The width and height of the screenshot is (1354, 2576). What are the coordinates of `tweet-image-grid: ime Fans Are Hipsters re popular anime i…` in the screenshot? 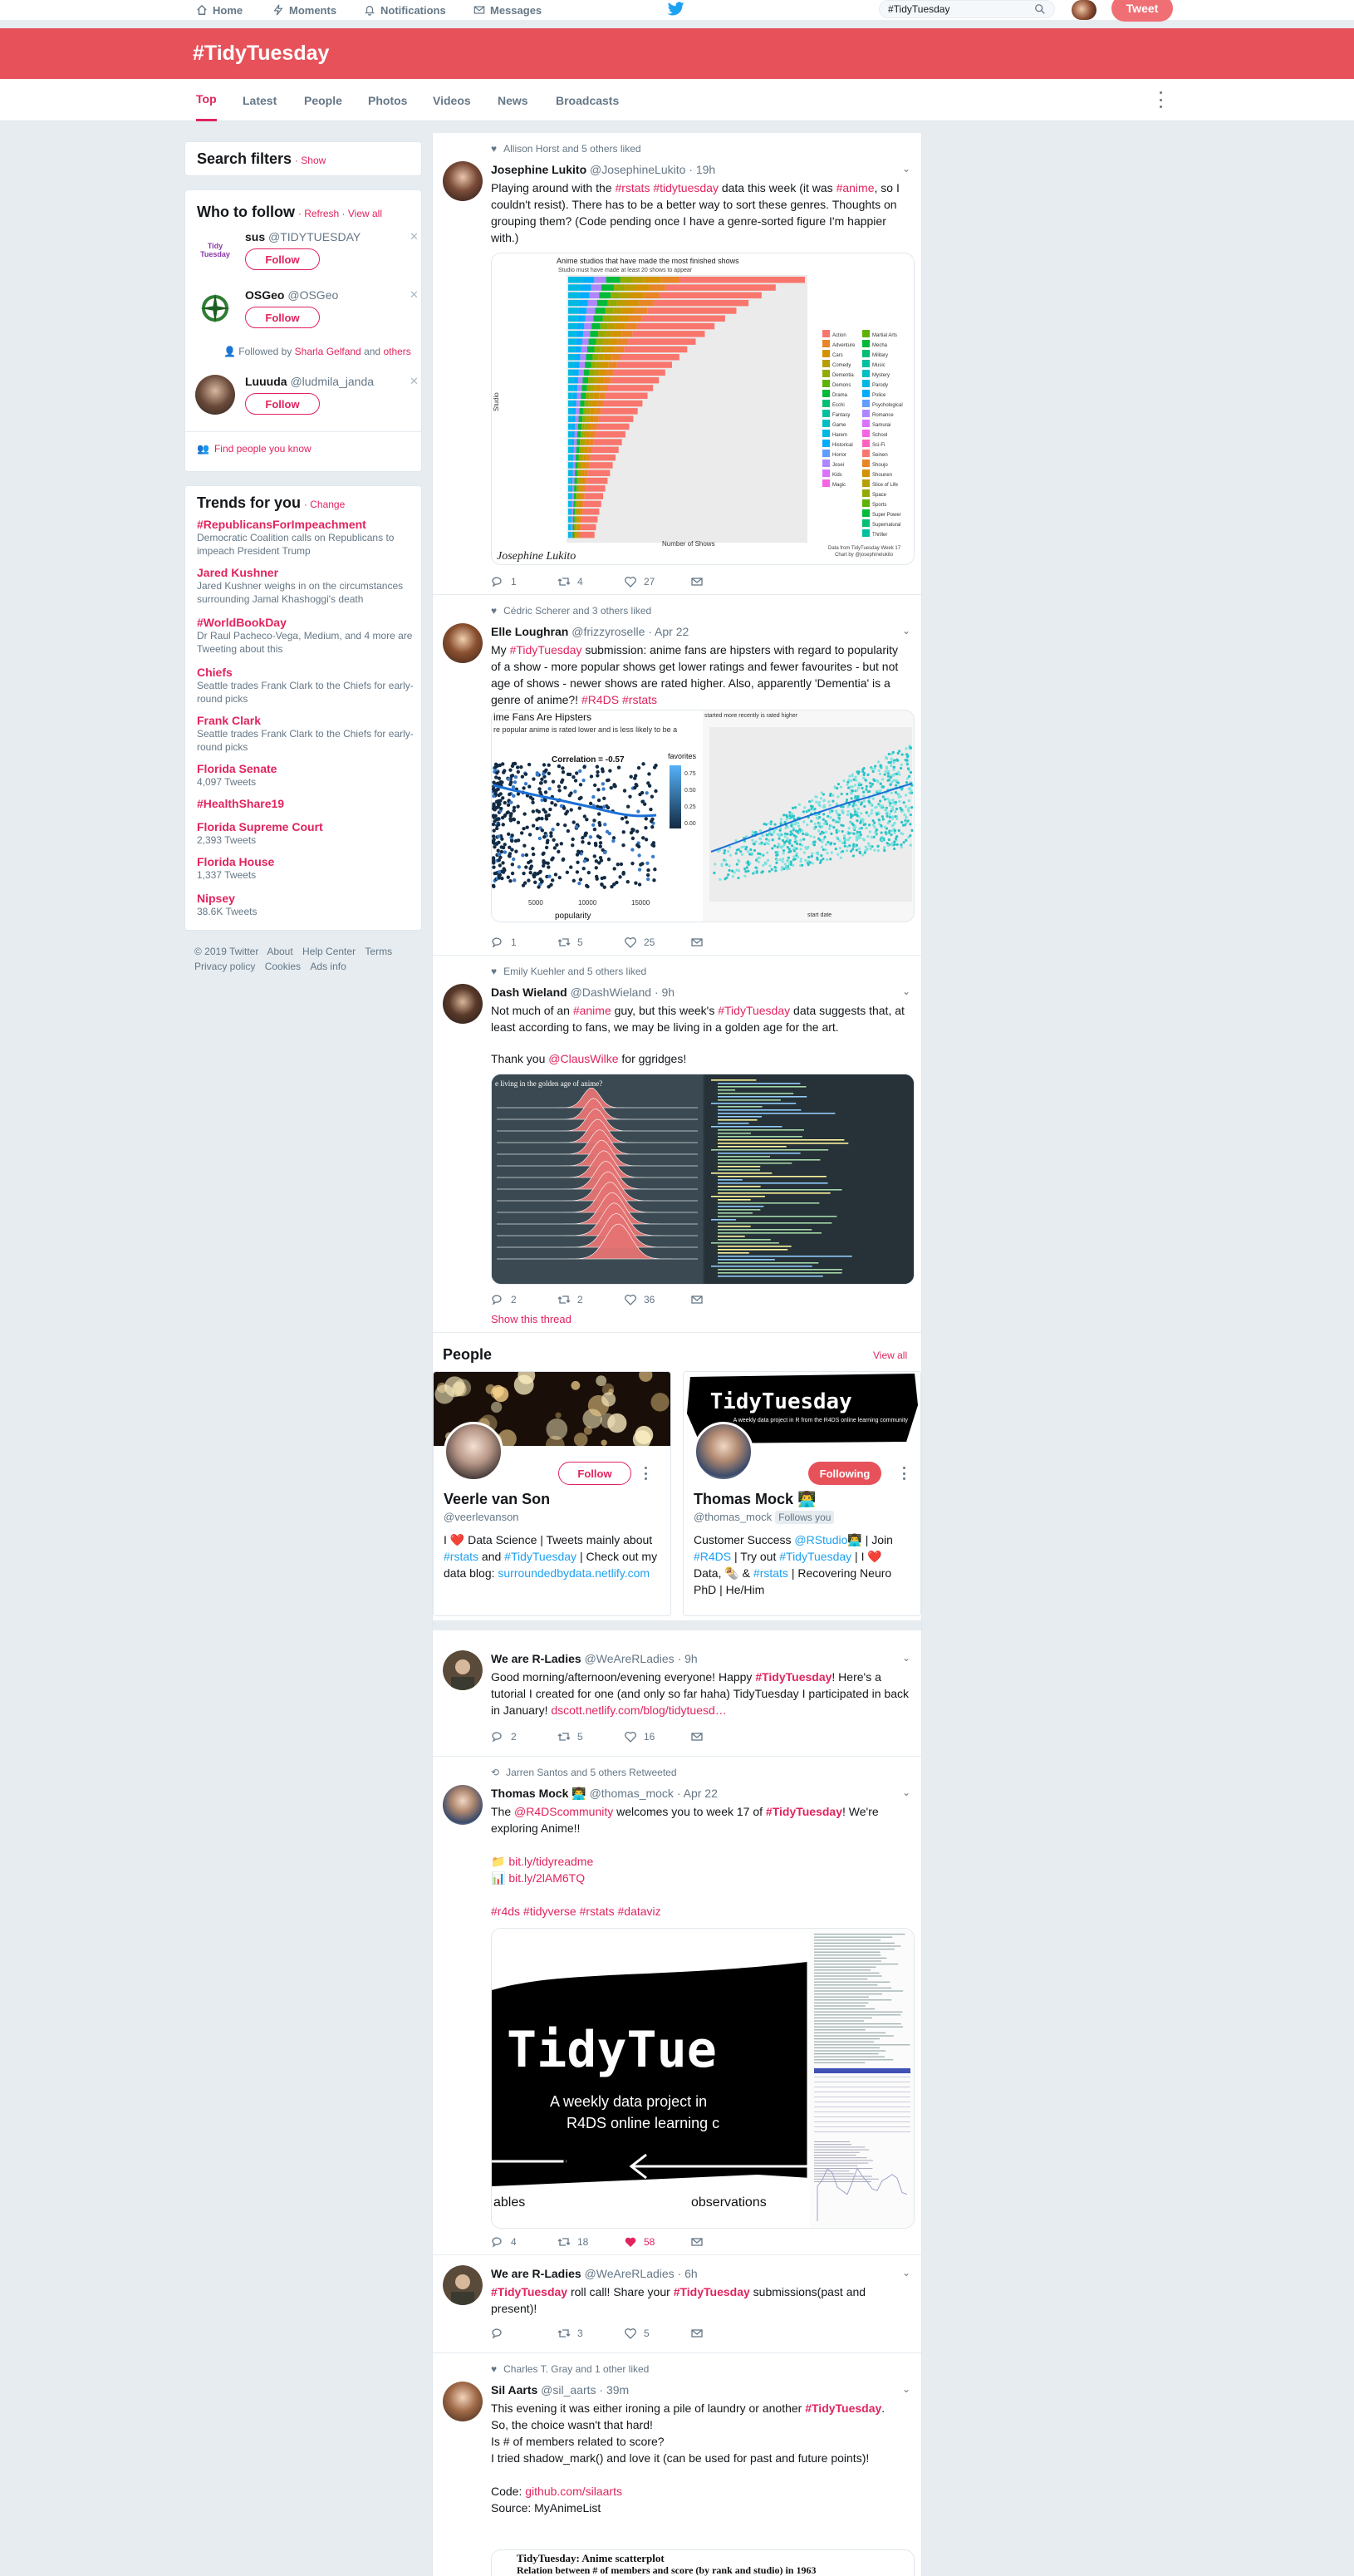 It's located at (703, 816).